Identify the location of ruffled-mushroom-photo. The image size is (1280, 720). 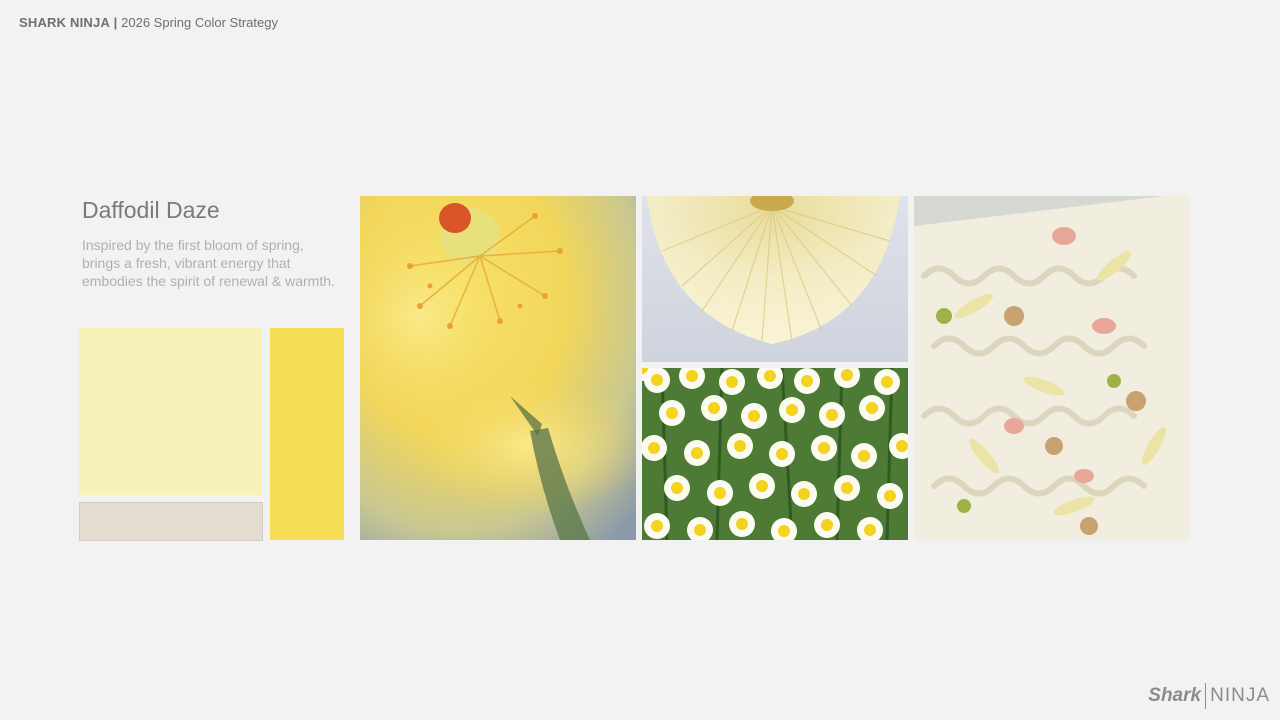
(775, 279).